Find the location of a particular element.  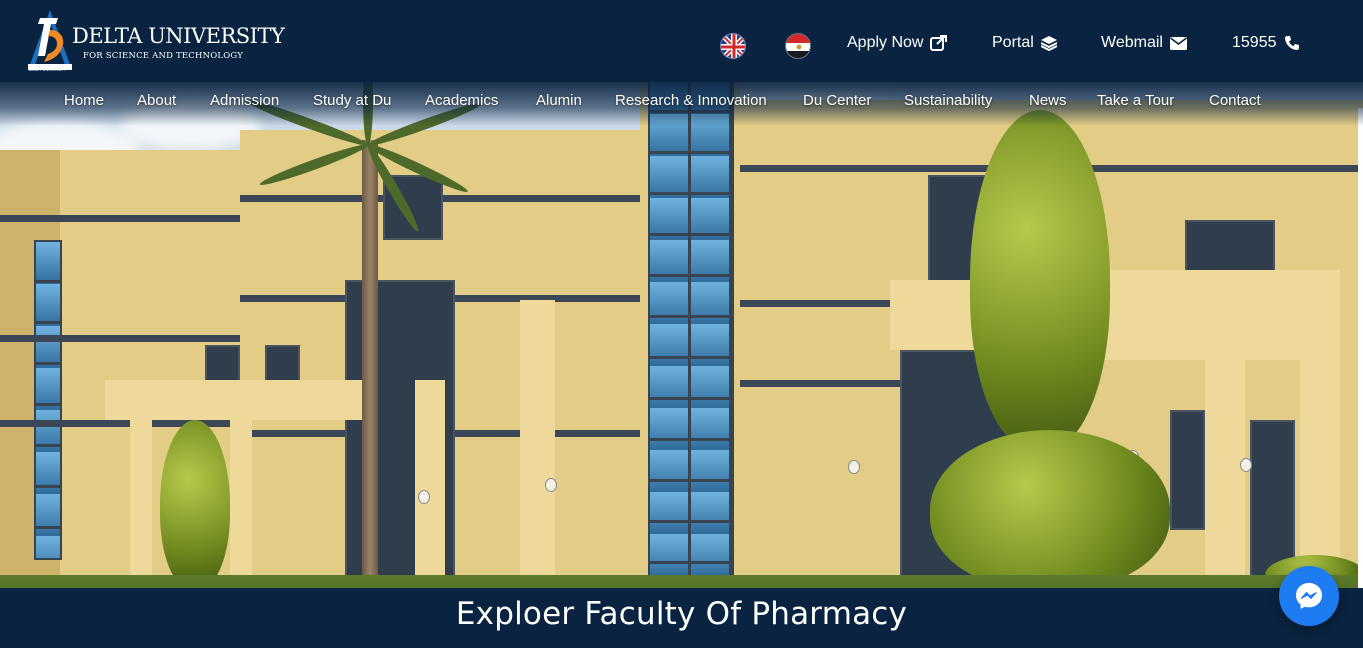

messenger-icon is located at coordinates (1309, 596).